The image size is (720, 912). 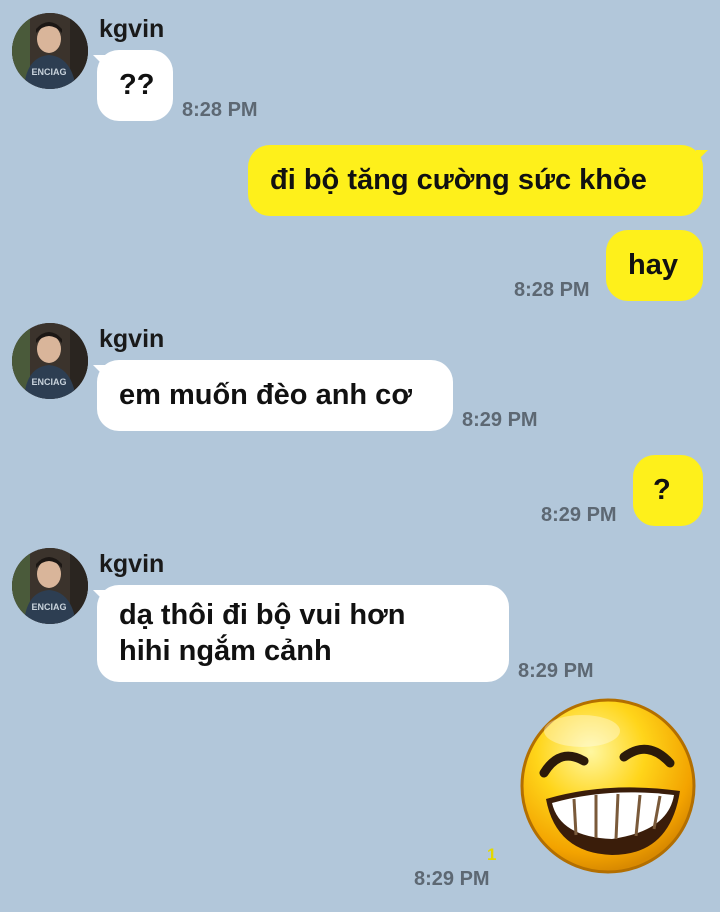 What do you see at coordinates (458, 180) in the screenshot?
I see `message-text: đi bộ tăng cường sức khỏe` at bounding box center [458, 180].